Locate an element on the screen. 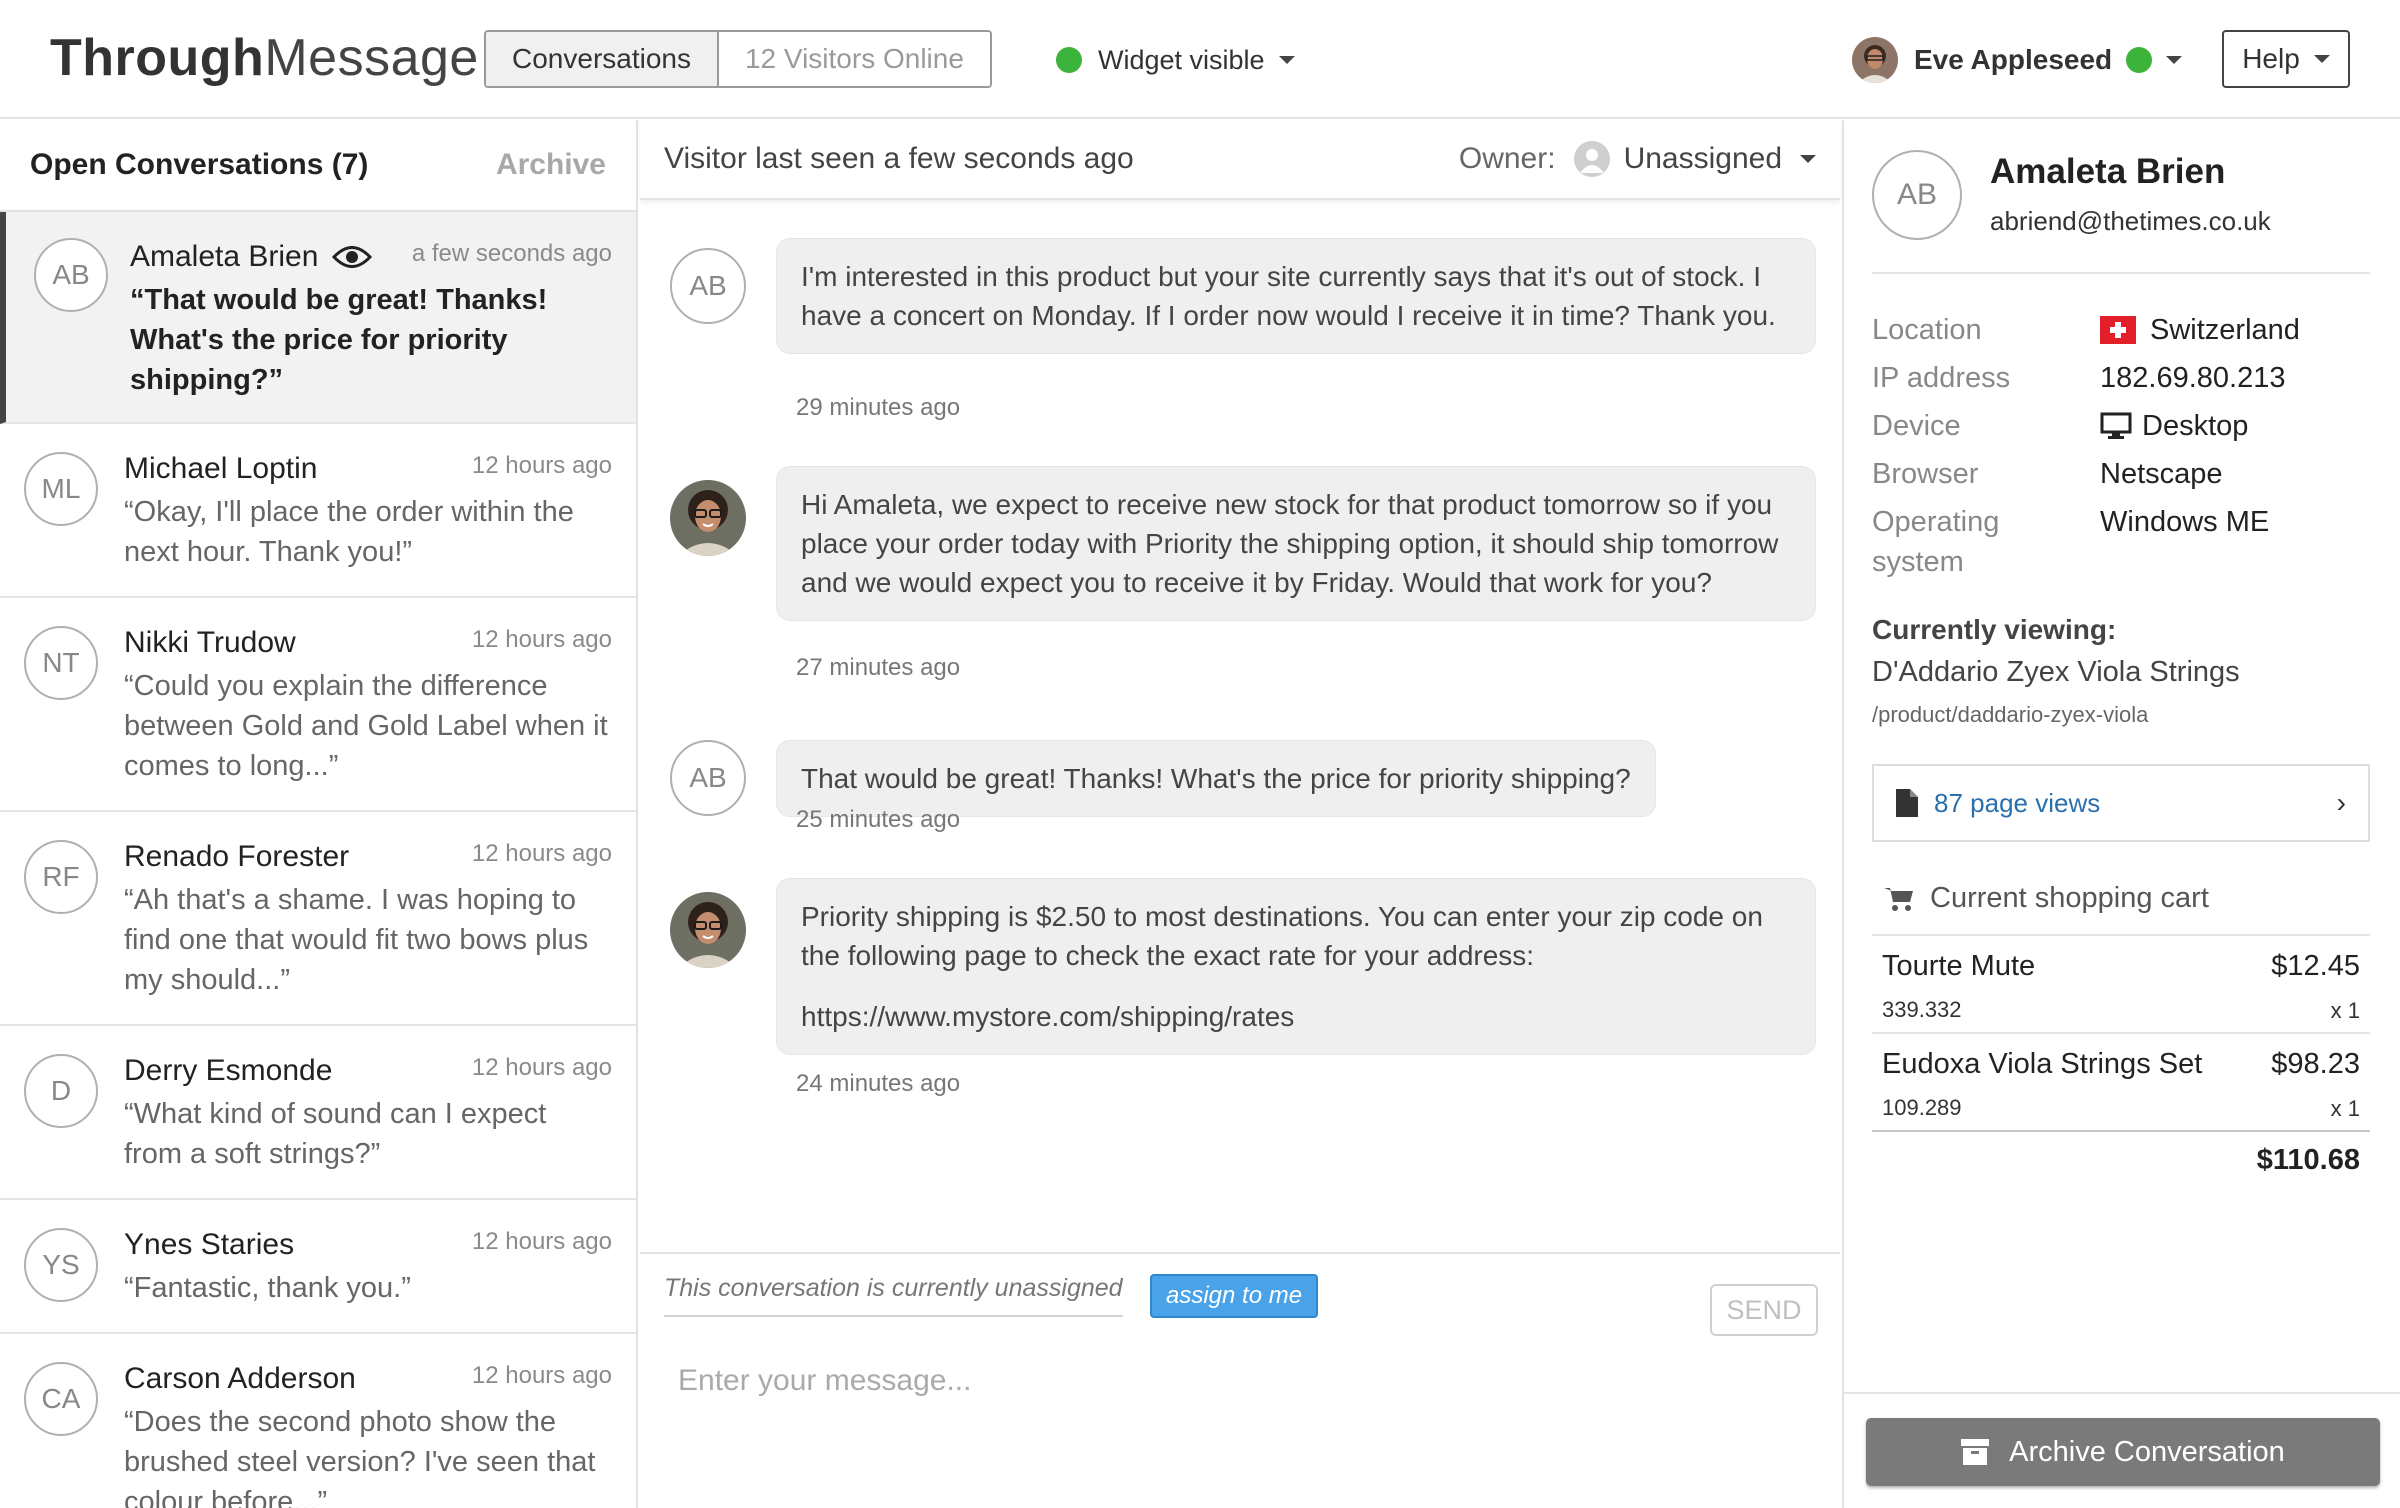 The height and width of the screenshot is (1508, 2400). detail-label: Location is located at coordinates (1927, 330).